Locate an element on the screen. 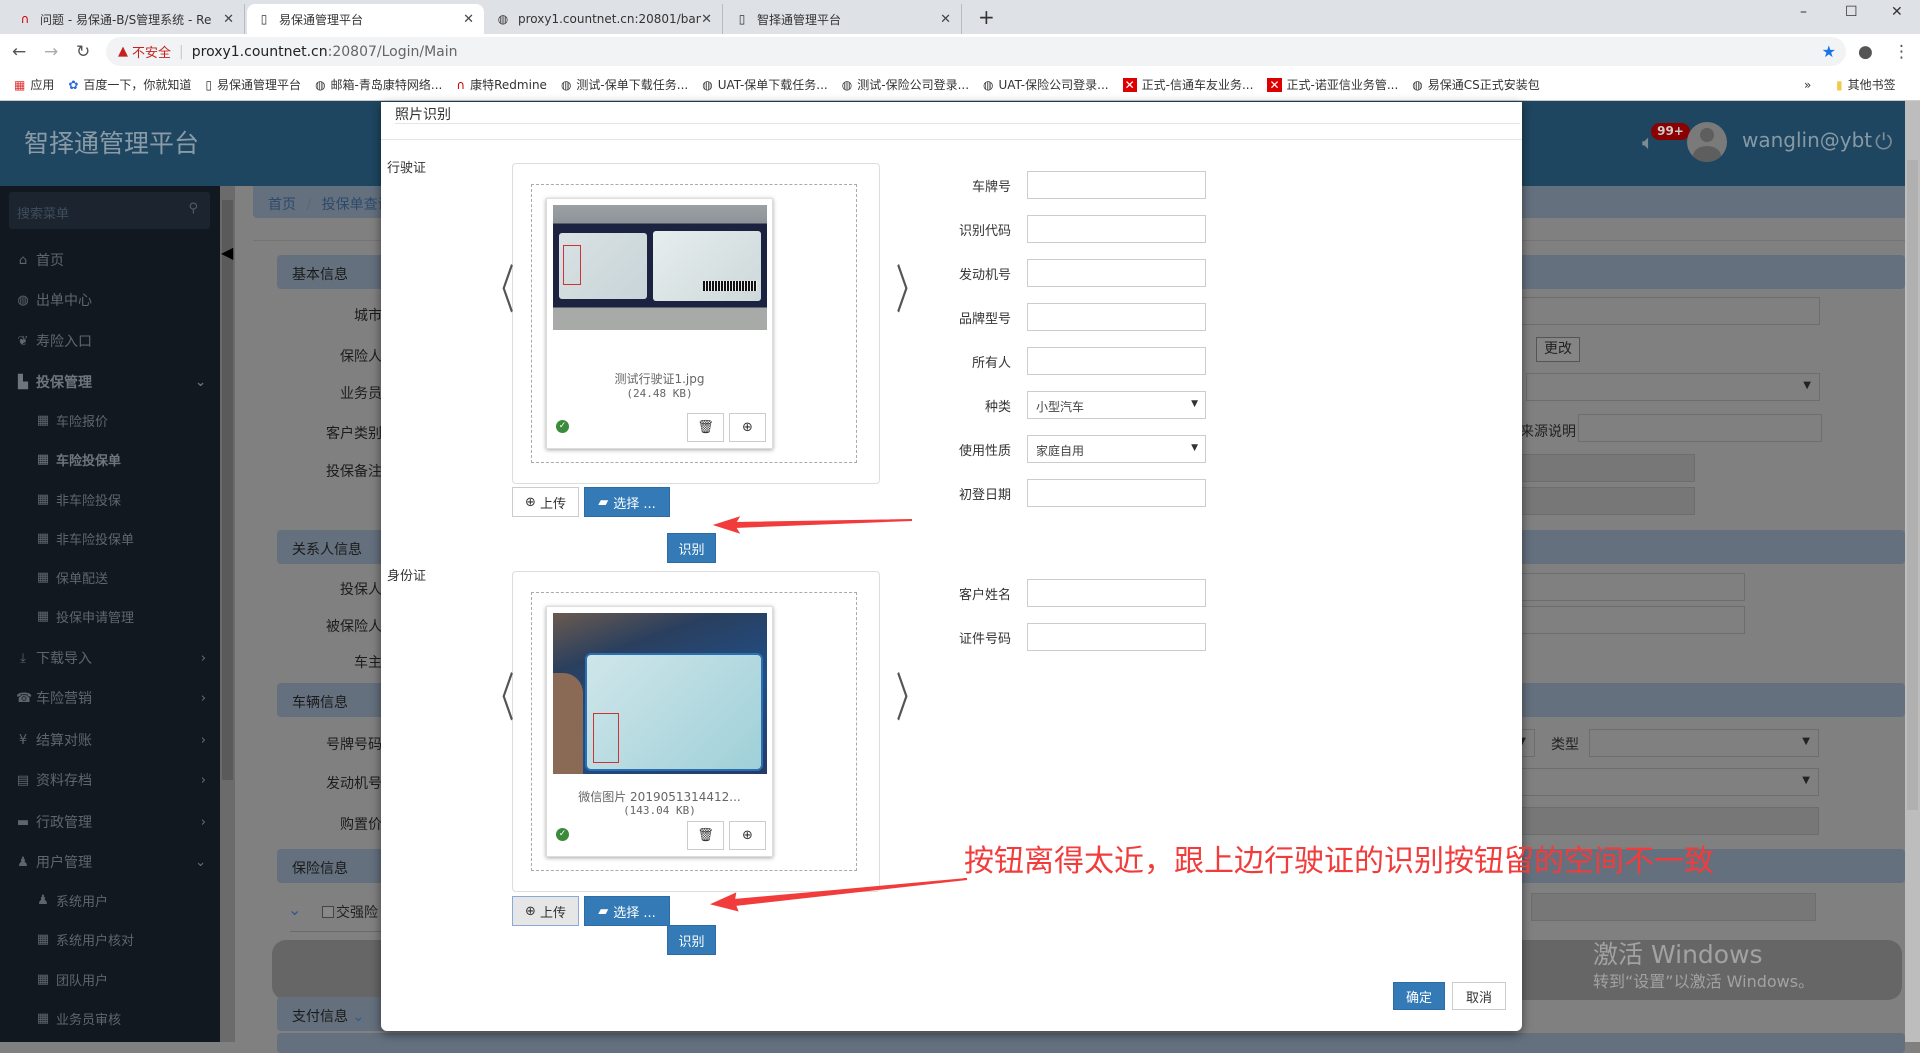 The image size is (1920, 1053). sidebar-item: ☎ 车险营销 › is located at coordinates (111, 698).